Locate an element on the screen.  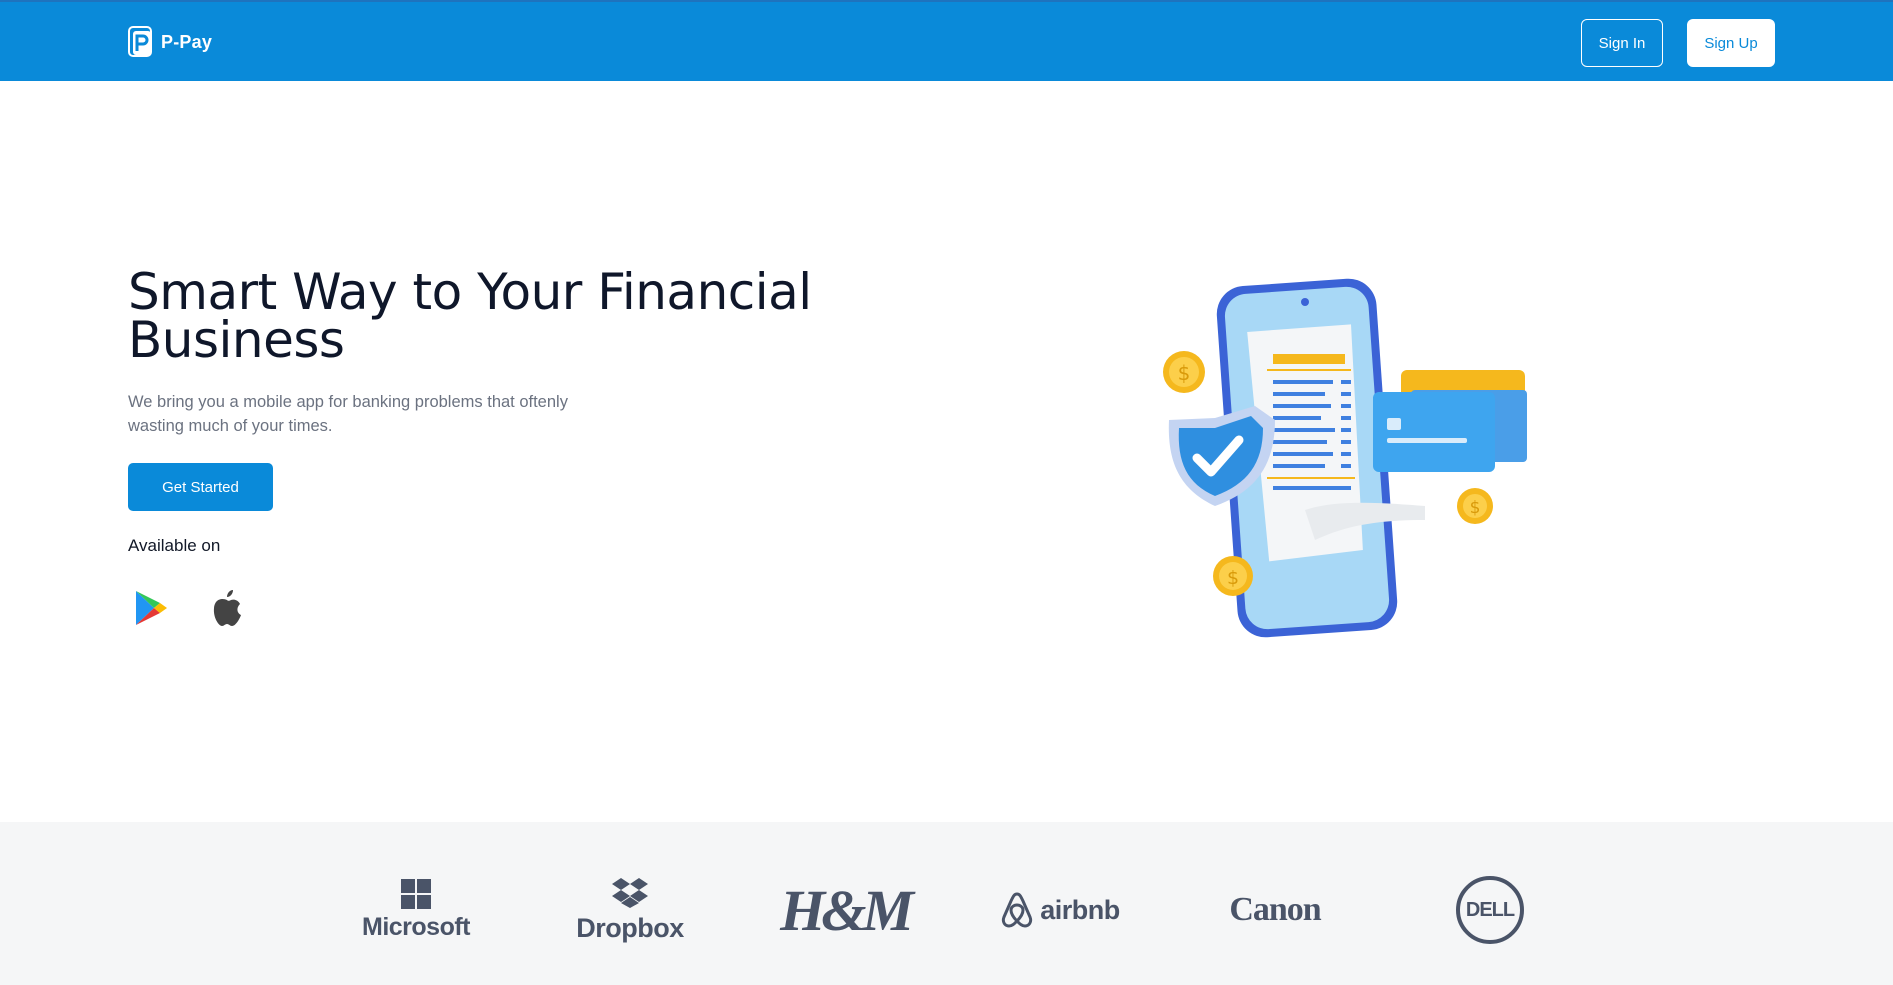
microsoft-grid-icon is located at coordinates (416, 893).